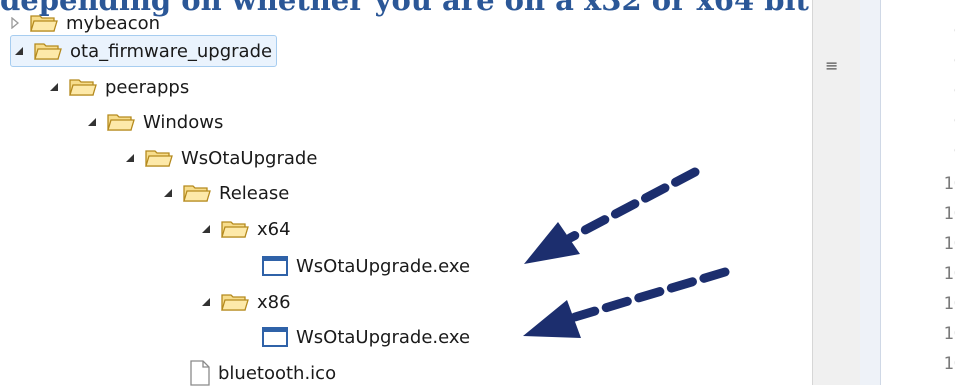 The image size is (955, 388). Describe the element at coordinates (113, 23) in the screenshot. I see `tree-item-label: mybeacon` at that location.